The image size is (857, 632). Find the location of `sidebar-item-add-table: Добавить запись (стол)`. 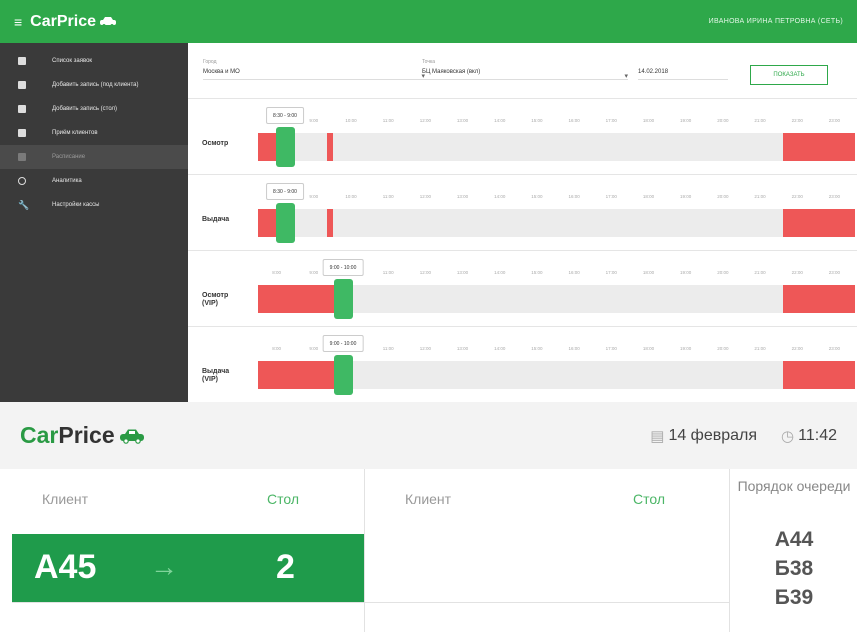

sidebar-item-add-table: Добавить запись (стол) is located at coordinates (94, 109).